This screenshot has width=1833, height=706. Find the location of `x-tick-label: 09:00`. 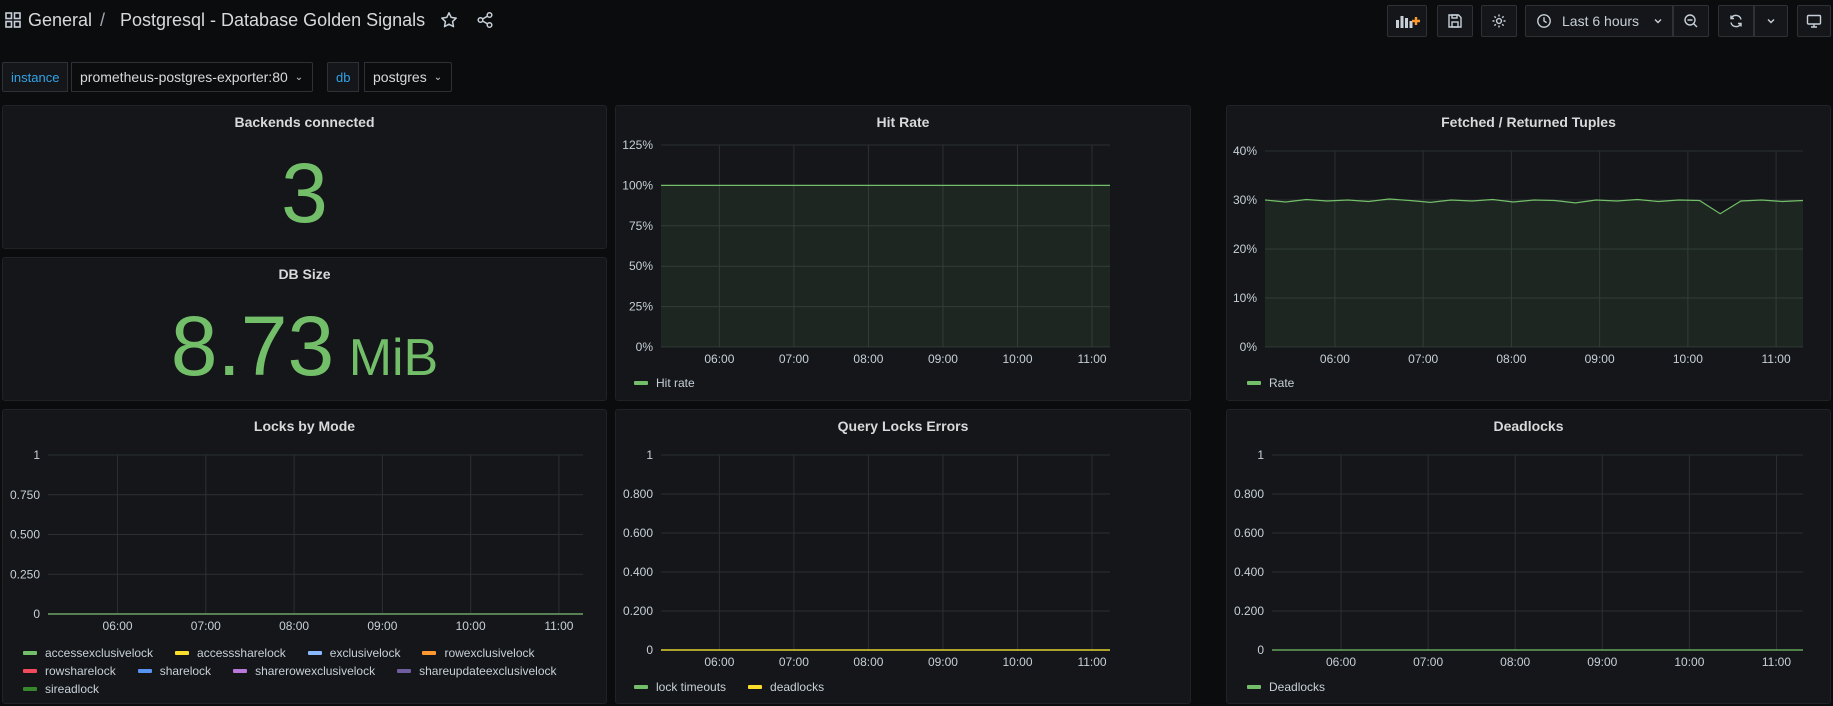

x-tick-label: 09:00 is located at coordinates (943, 359).